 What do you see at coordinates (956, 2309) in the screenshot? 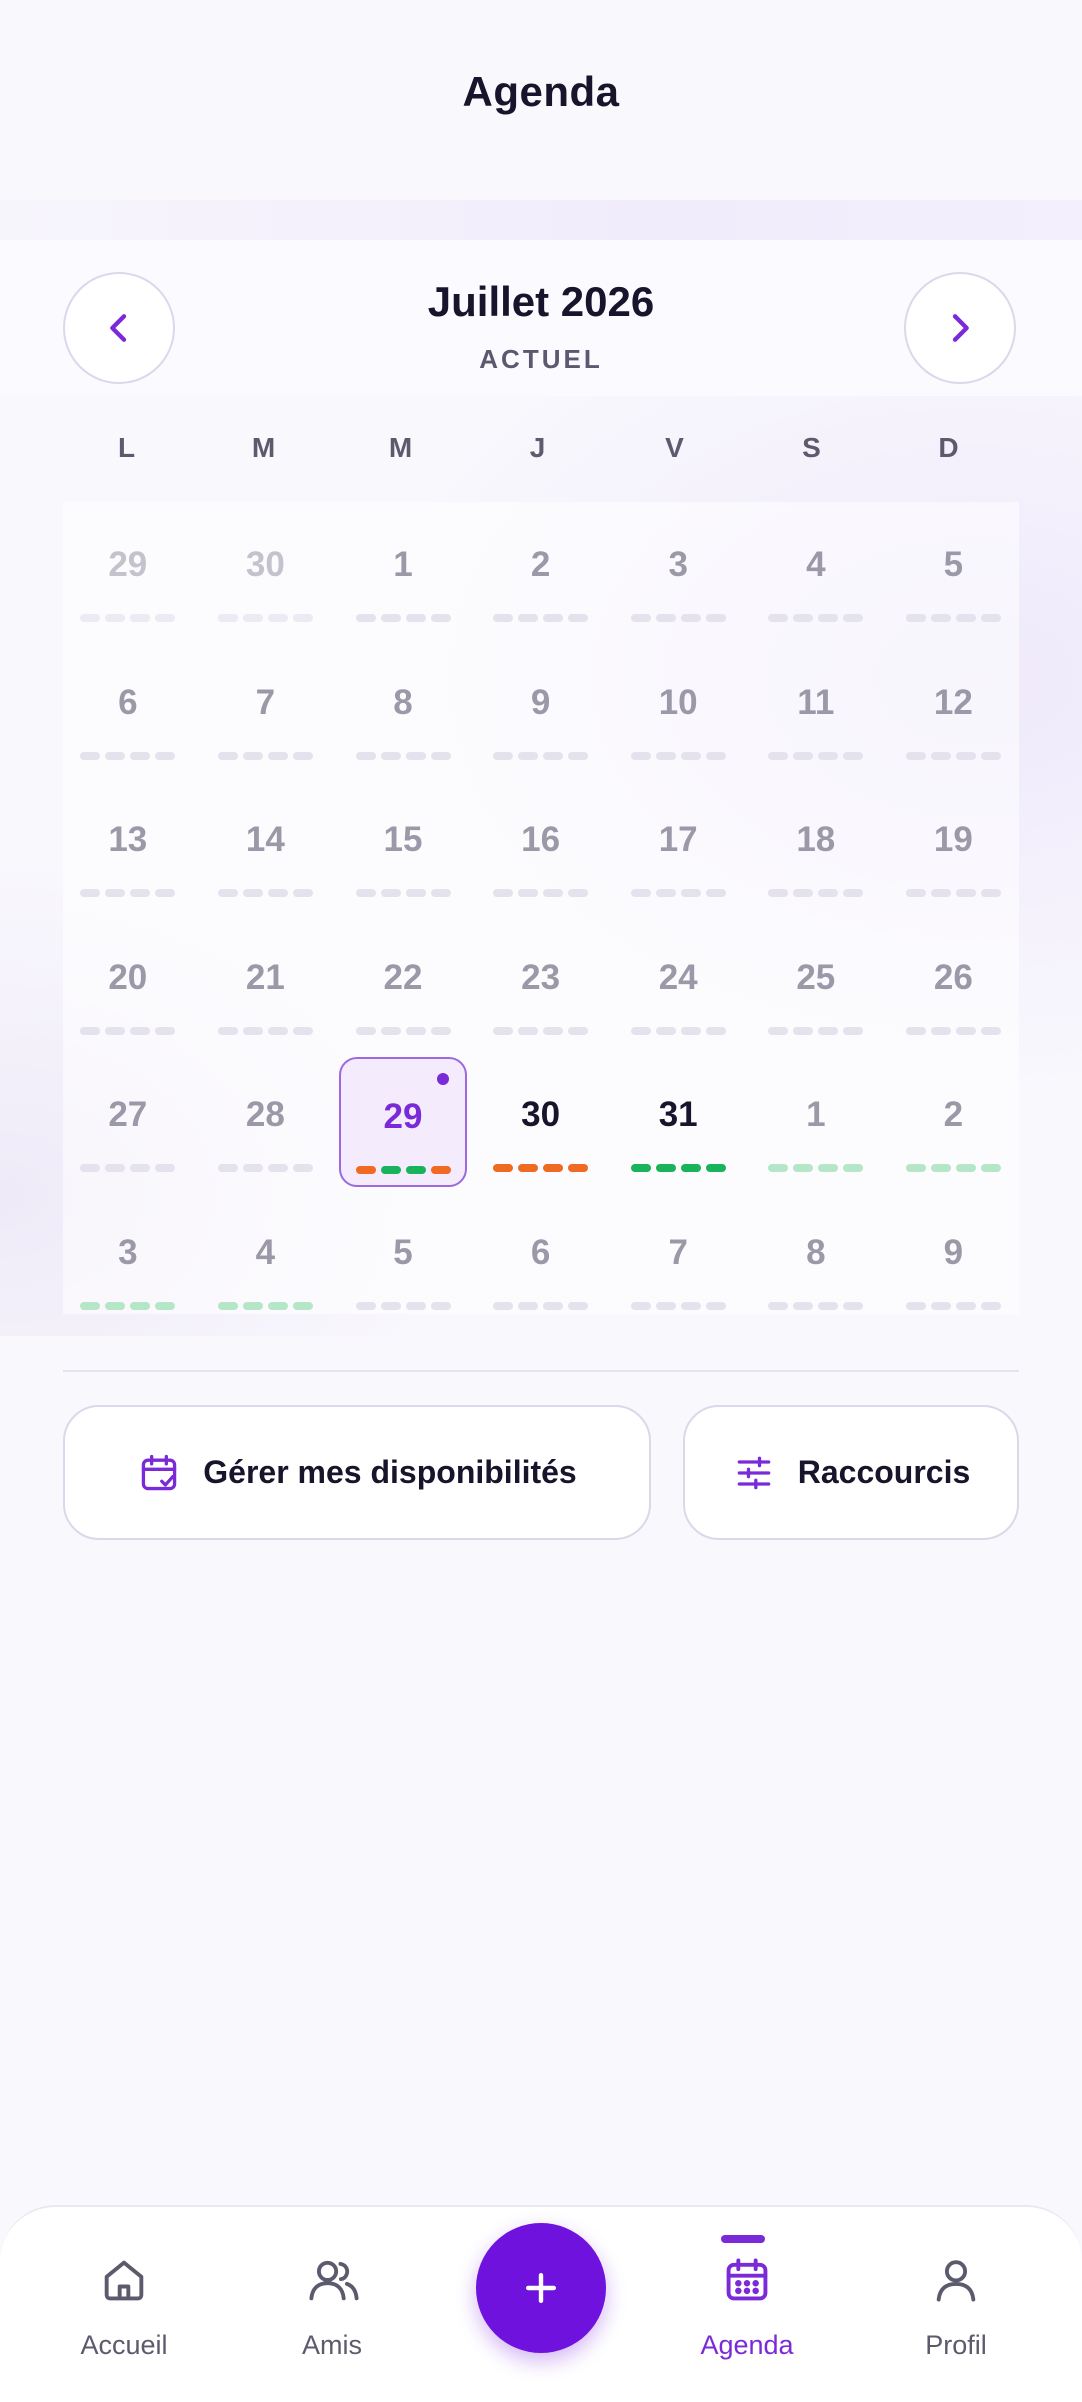
I see `tab-profile: Profil` at bounding box center [956, 2309].